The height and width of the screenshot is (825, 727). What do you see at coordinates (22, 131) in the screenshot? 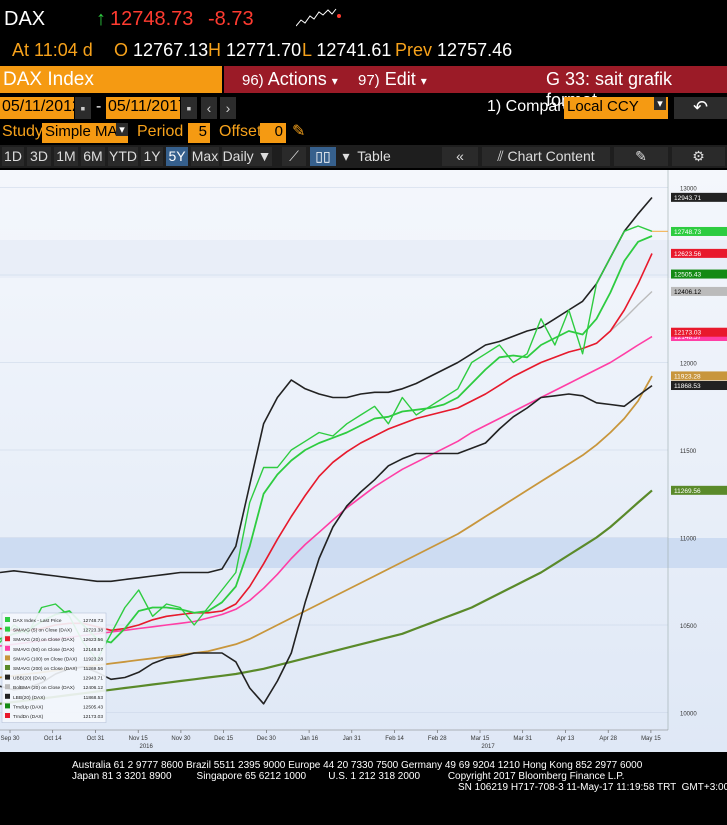
I see `study-label: Study` at bounding box center [22, 131].